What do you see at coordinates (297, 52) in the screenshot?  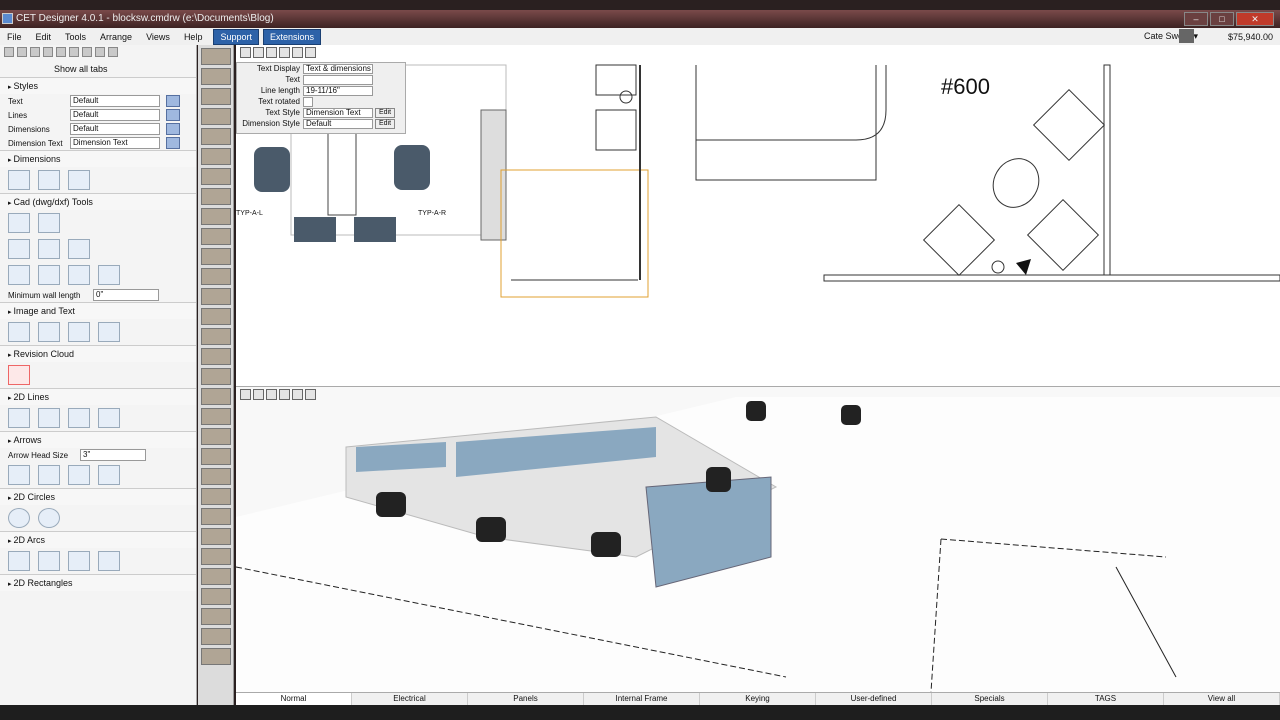 I see `select-icon` at bounding box center [297, 52].